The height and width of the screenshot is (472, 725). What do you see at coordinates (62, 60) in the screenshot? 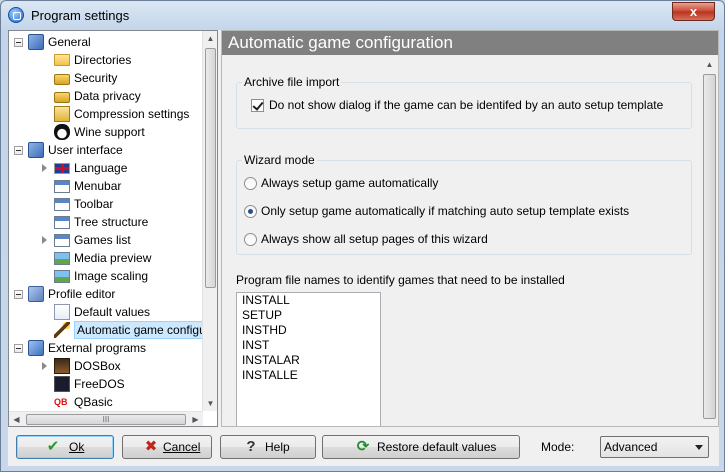
I see `folder-icon` at bounding box center [62, 60].